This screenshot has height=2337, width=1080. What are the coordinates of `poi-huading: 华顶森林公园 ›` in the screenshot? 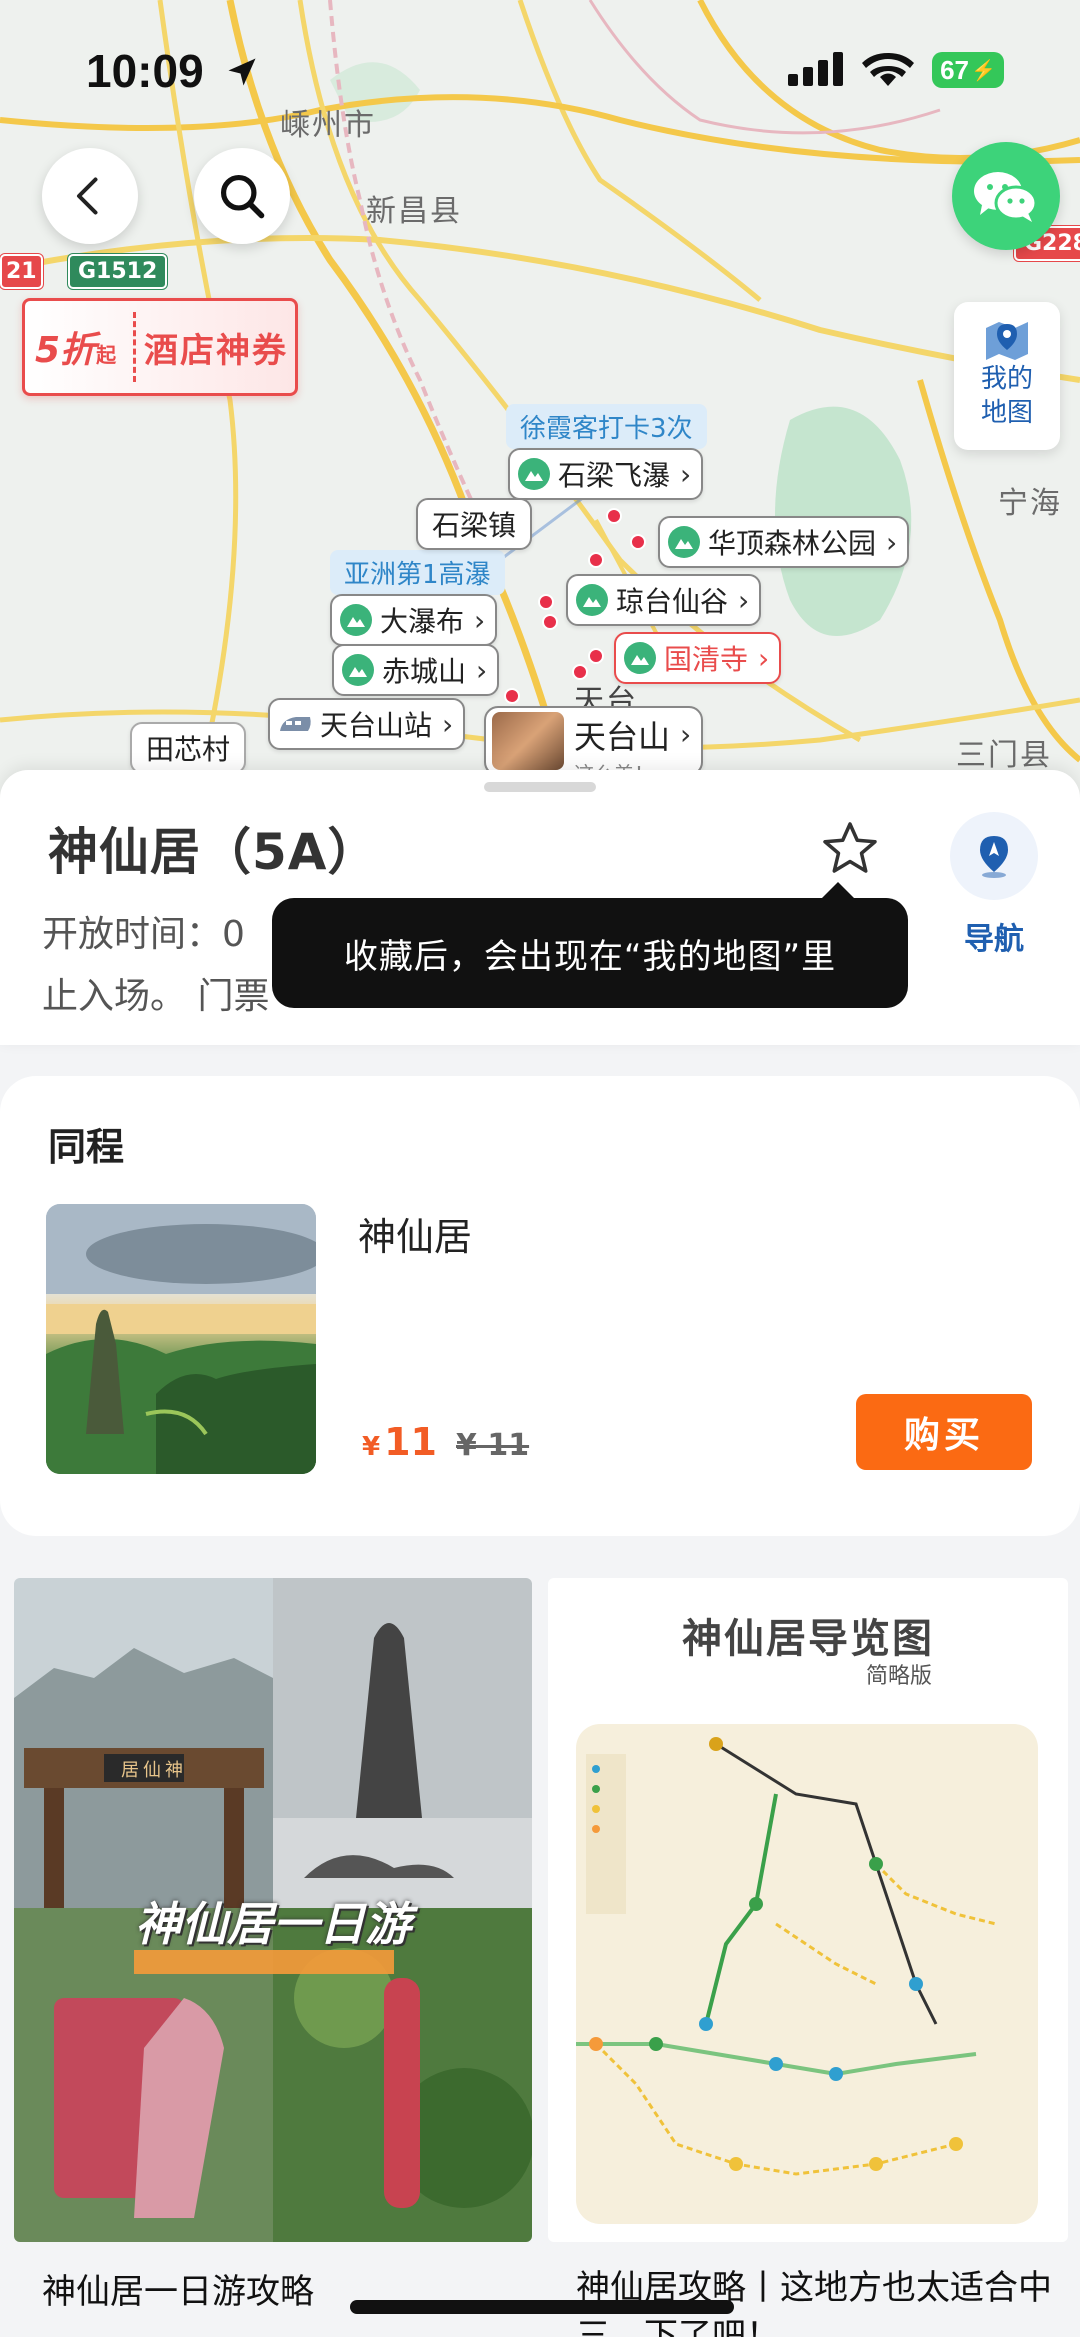 It's located at (784, 542).